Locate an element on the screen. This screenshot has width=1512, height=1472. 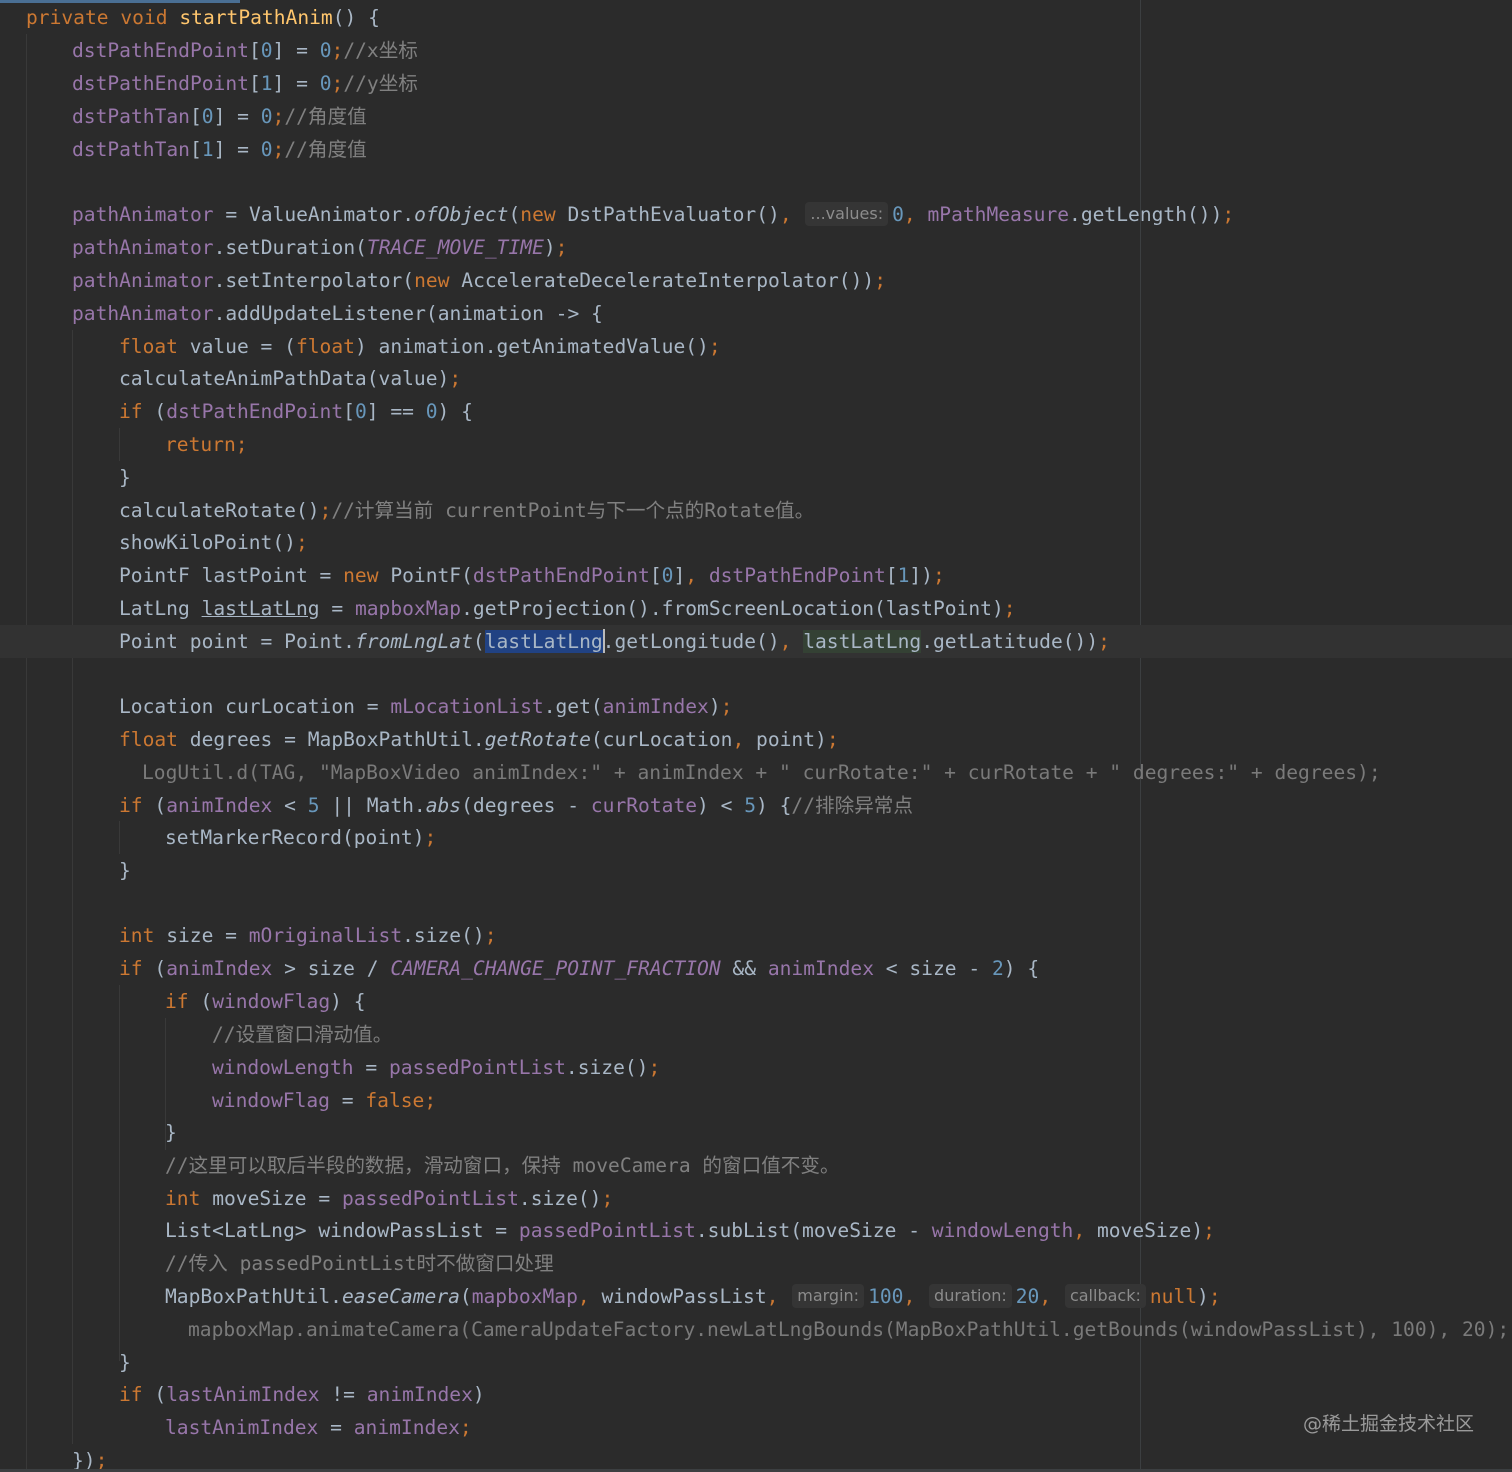
code-field: curRotate is located at coordinates (644, 805).